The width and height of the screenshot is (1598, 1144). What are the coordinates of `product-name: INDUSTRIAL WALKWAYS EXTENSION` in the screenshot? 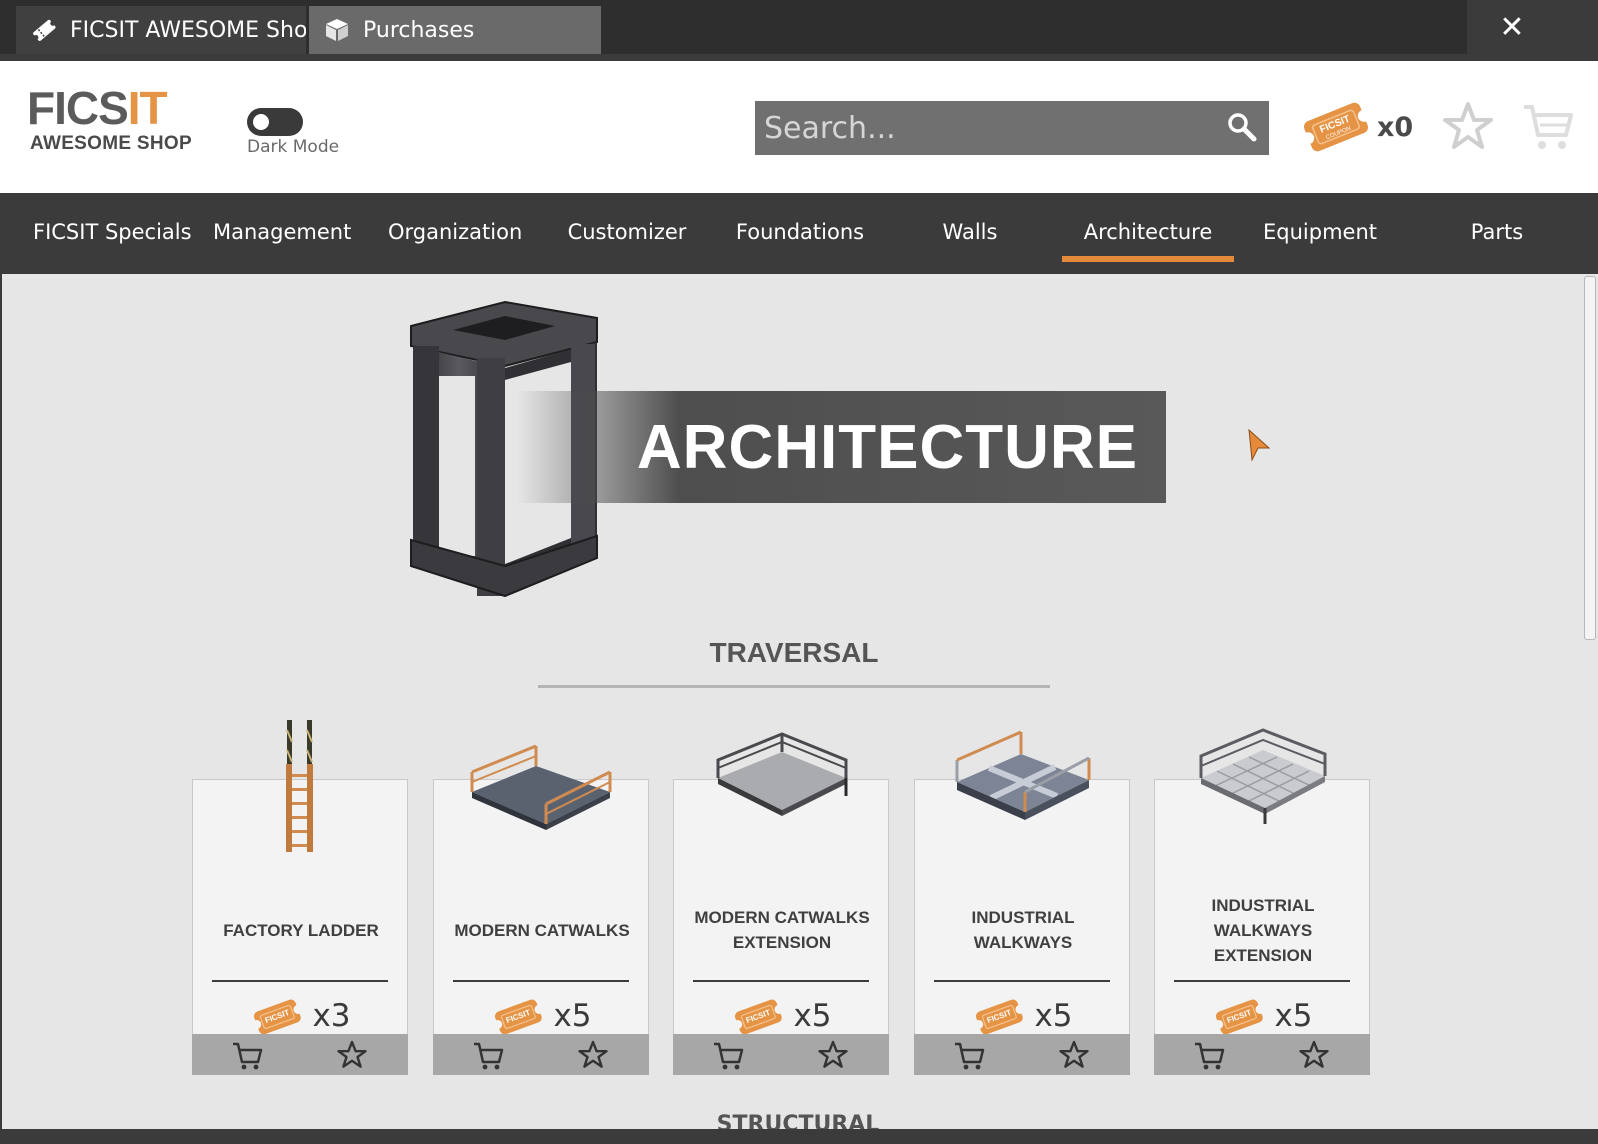 It's located at (1263, 930).